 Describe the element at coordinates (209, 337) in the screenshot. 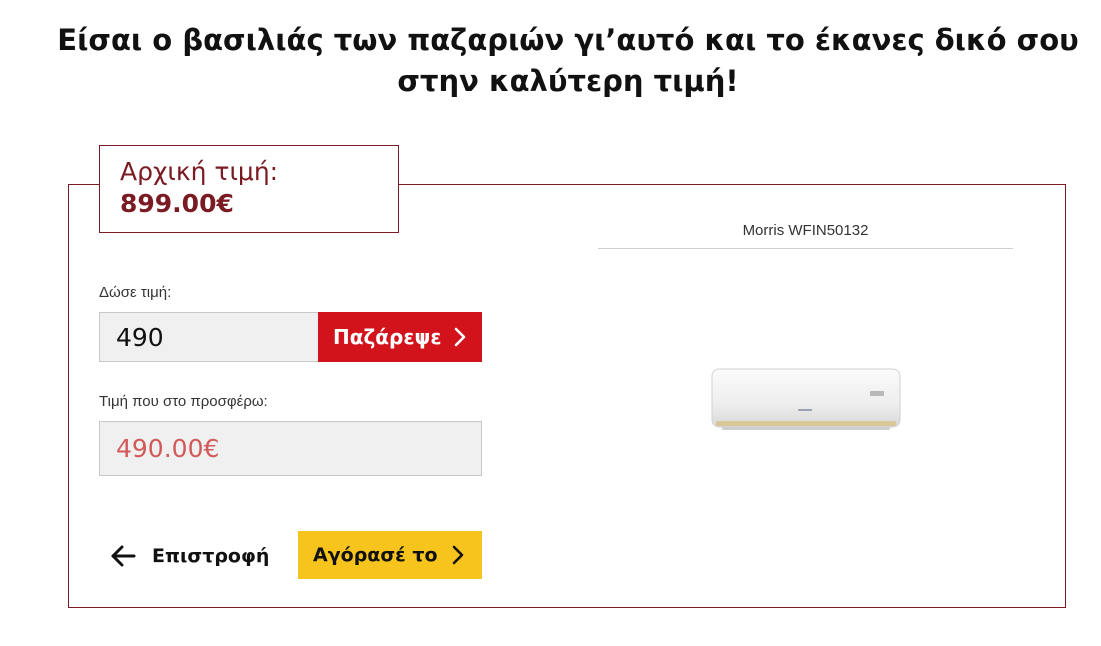

I see `offer-price-input` at that location.